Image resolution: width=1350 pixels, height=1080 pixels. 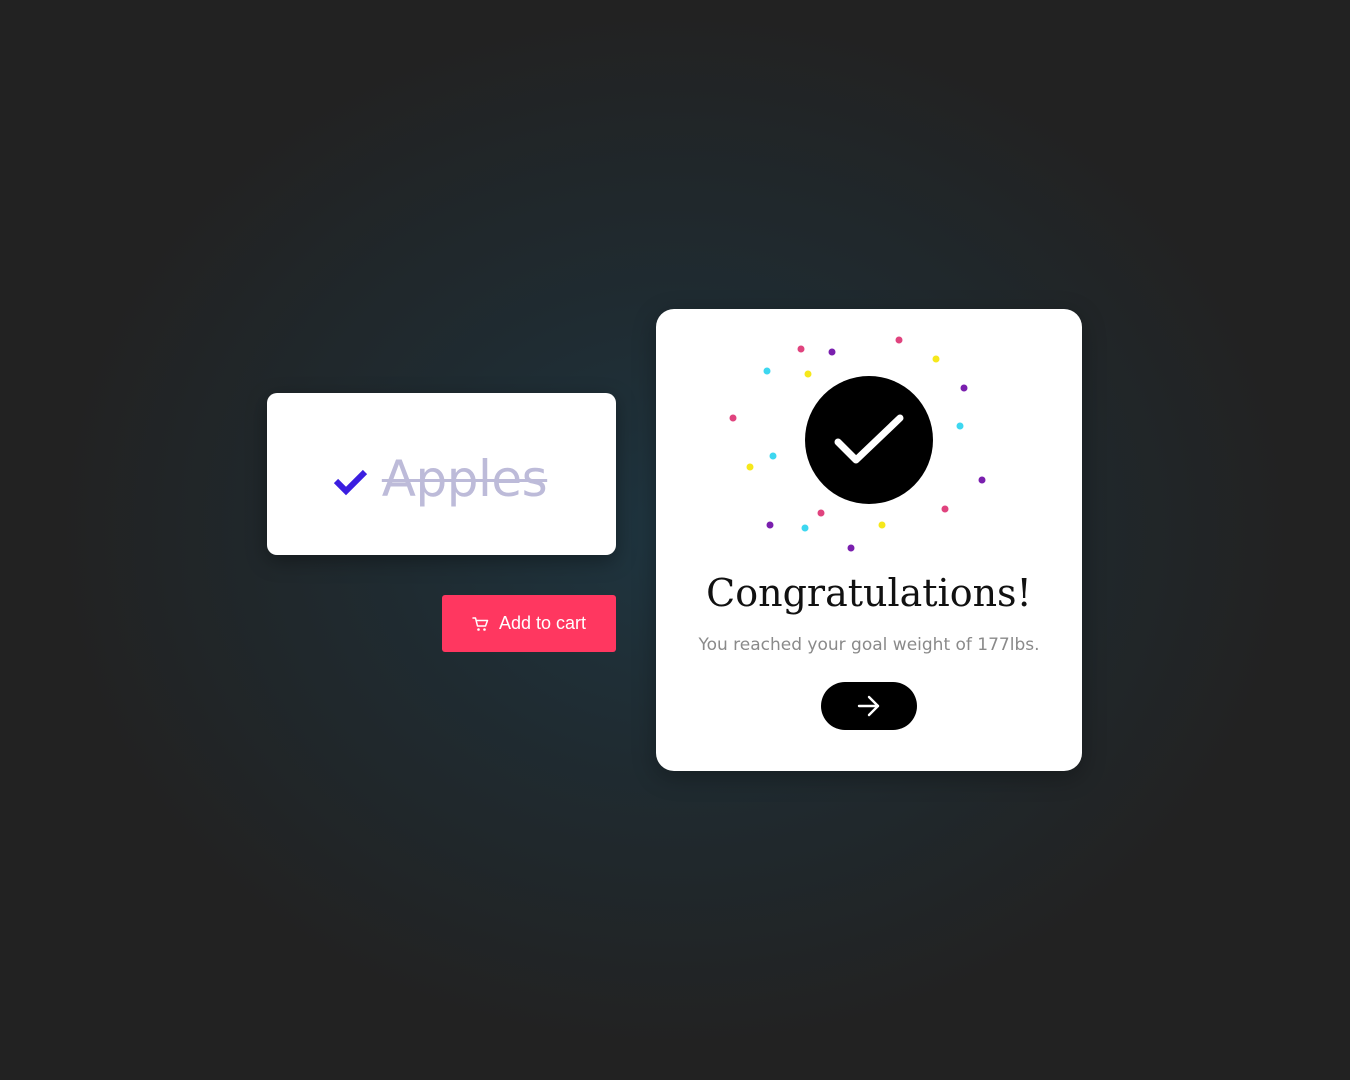 I want to click on add-to-cart-button: Add to cart, so click(x=529, y=623).